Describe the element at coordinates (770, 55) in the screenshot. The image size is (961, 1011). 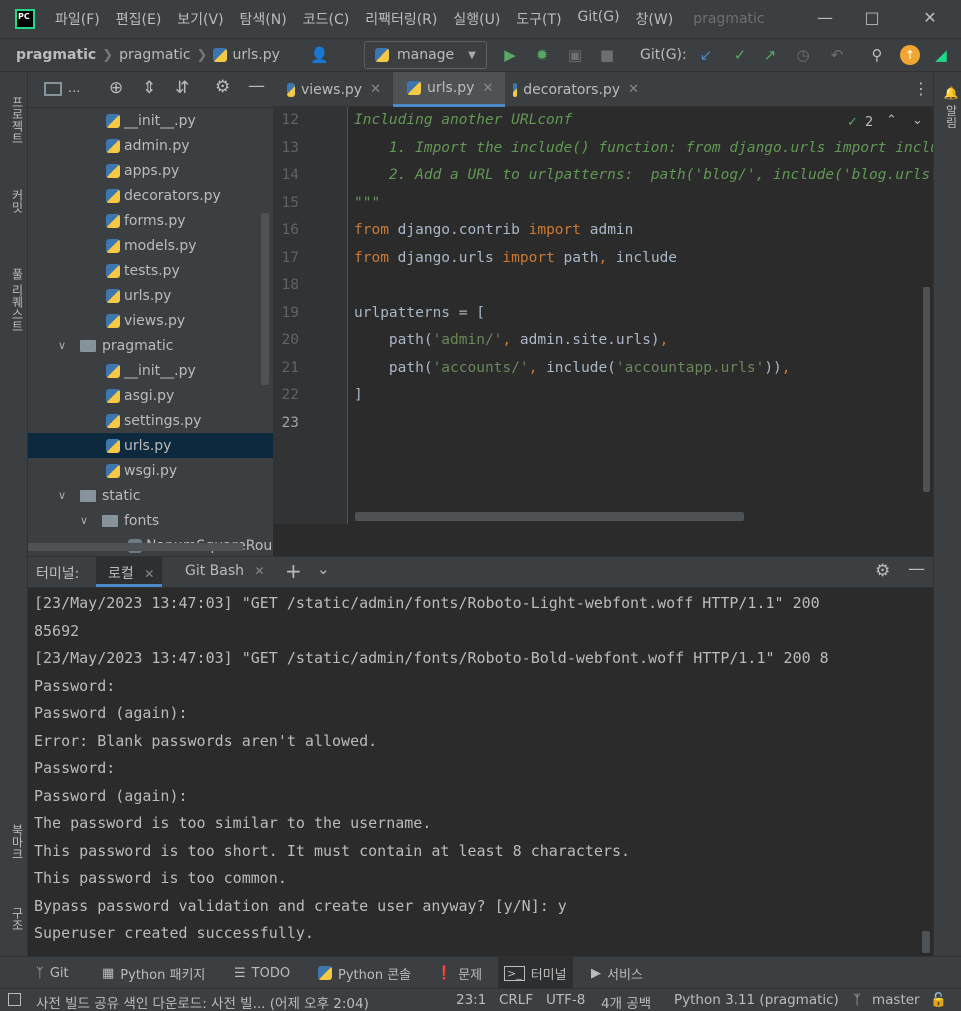
I see `git-push-icon: ↗` at that location.